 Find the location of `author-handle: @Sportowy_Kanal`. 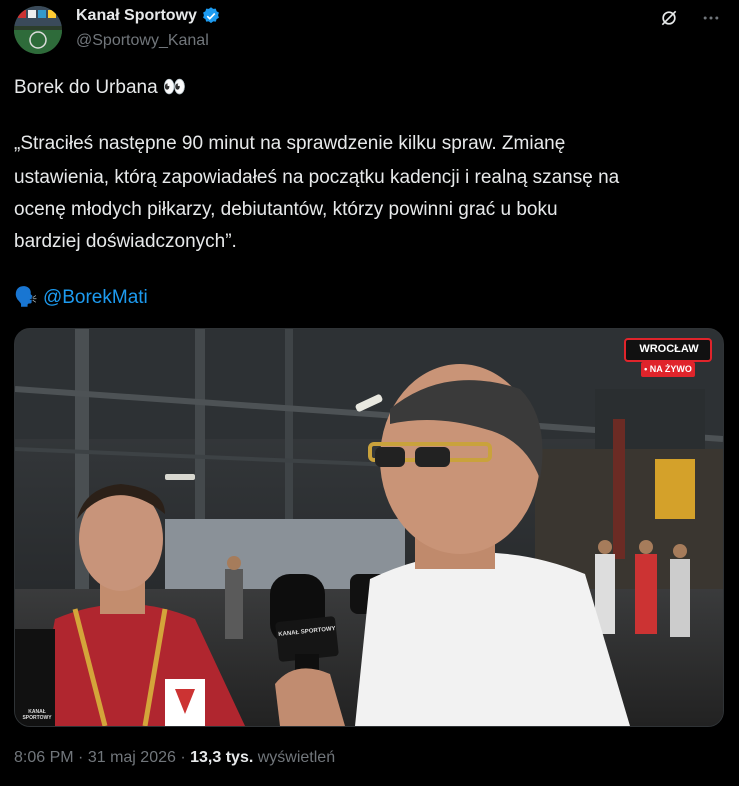

author-handle: @Sportowy_Kanal is located at coordinates (142, 41).